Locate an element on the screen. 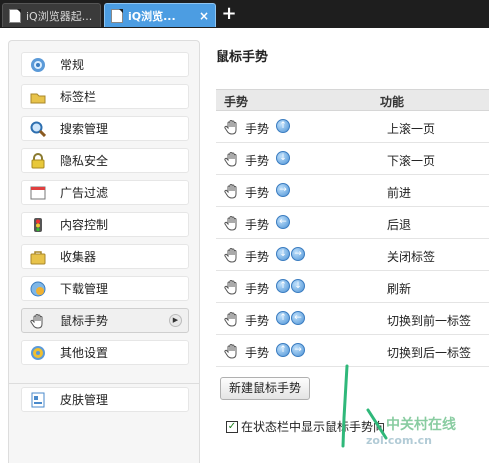 The width and height of the screenshot is (489, 463). sidebar-item-skin: 皮肤管理 is located at coordinates (105, 399).